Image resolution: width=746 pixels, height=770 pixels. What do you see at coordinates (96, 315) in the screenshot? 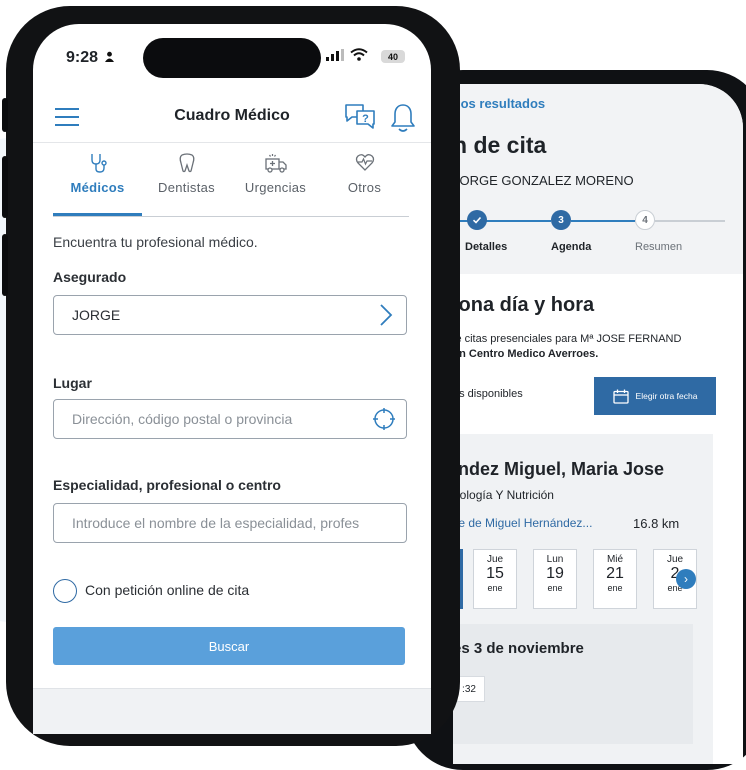
I see `asegurado-value: JORGE` at bounding box center [96, 315].